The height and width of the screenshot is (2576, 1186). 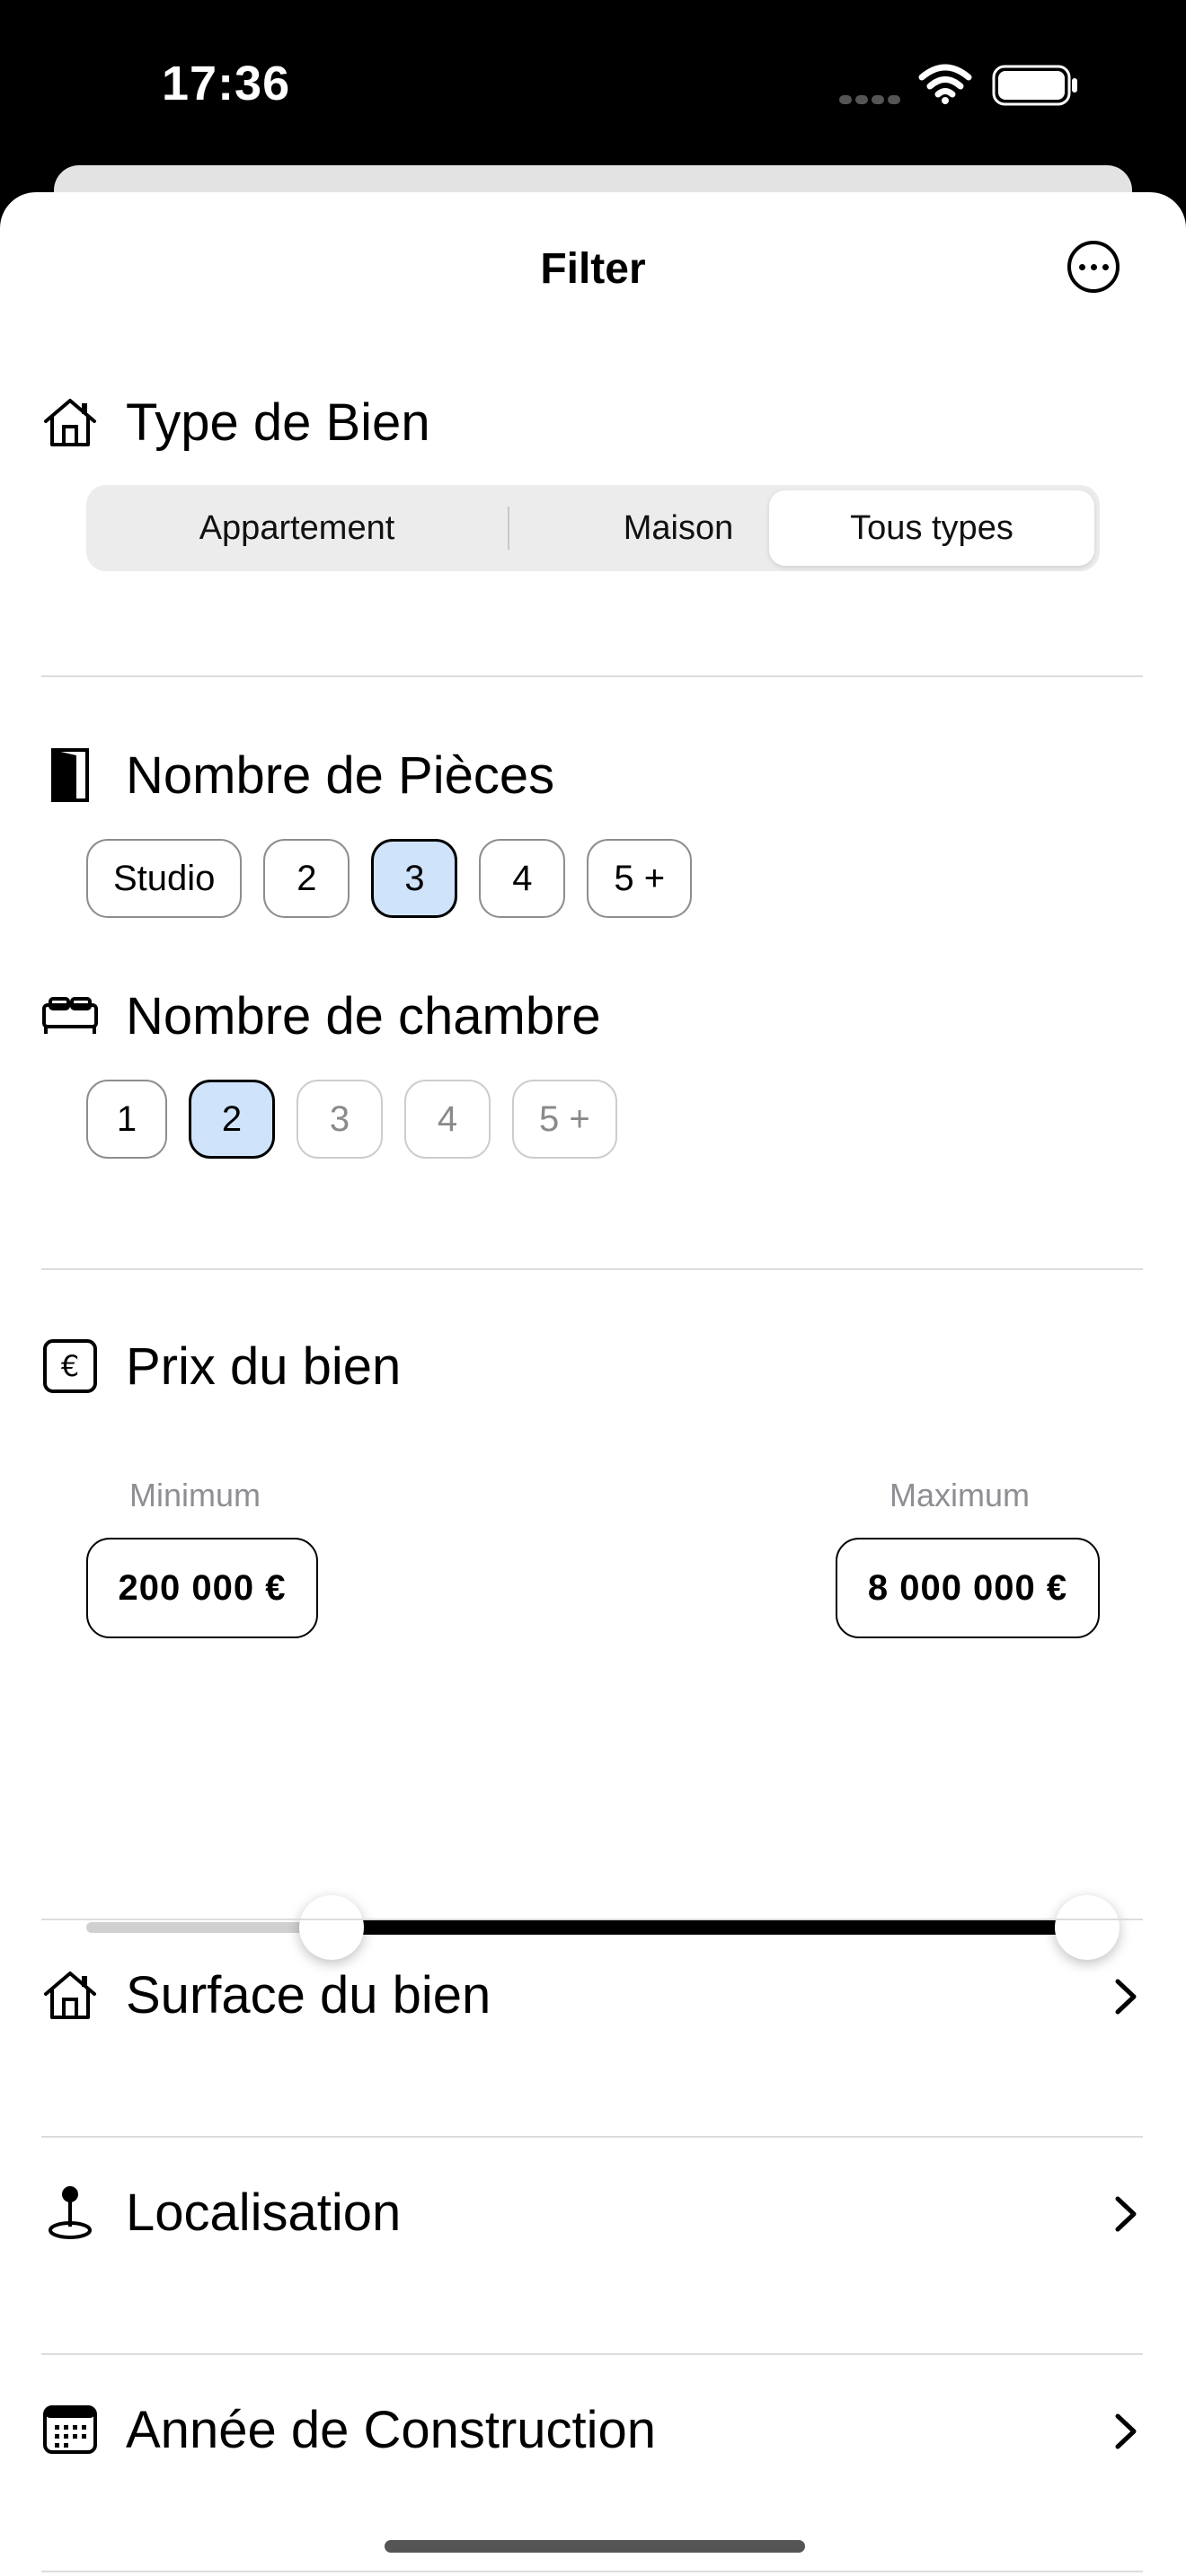 What do you see at coordinates (306, 878) in the screenshot?
I see `chip-2-rooms: 2` at bounding box center [306, 878].